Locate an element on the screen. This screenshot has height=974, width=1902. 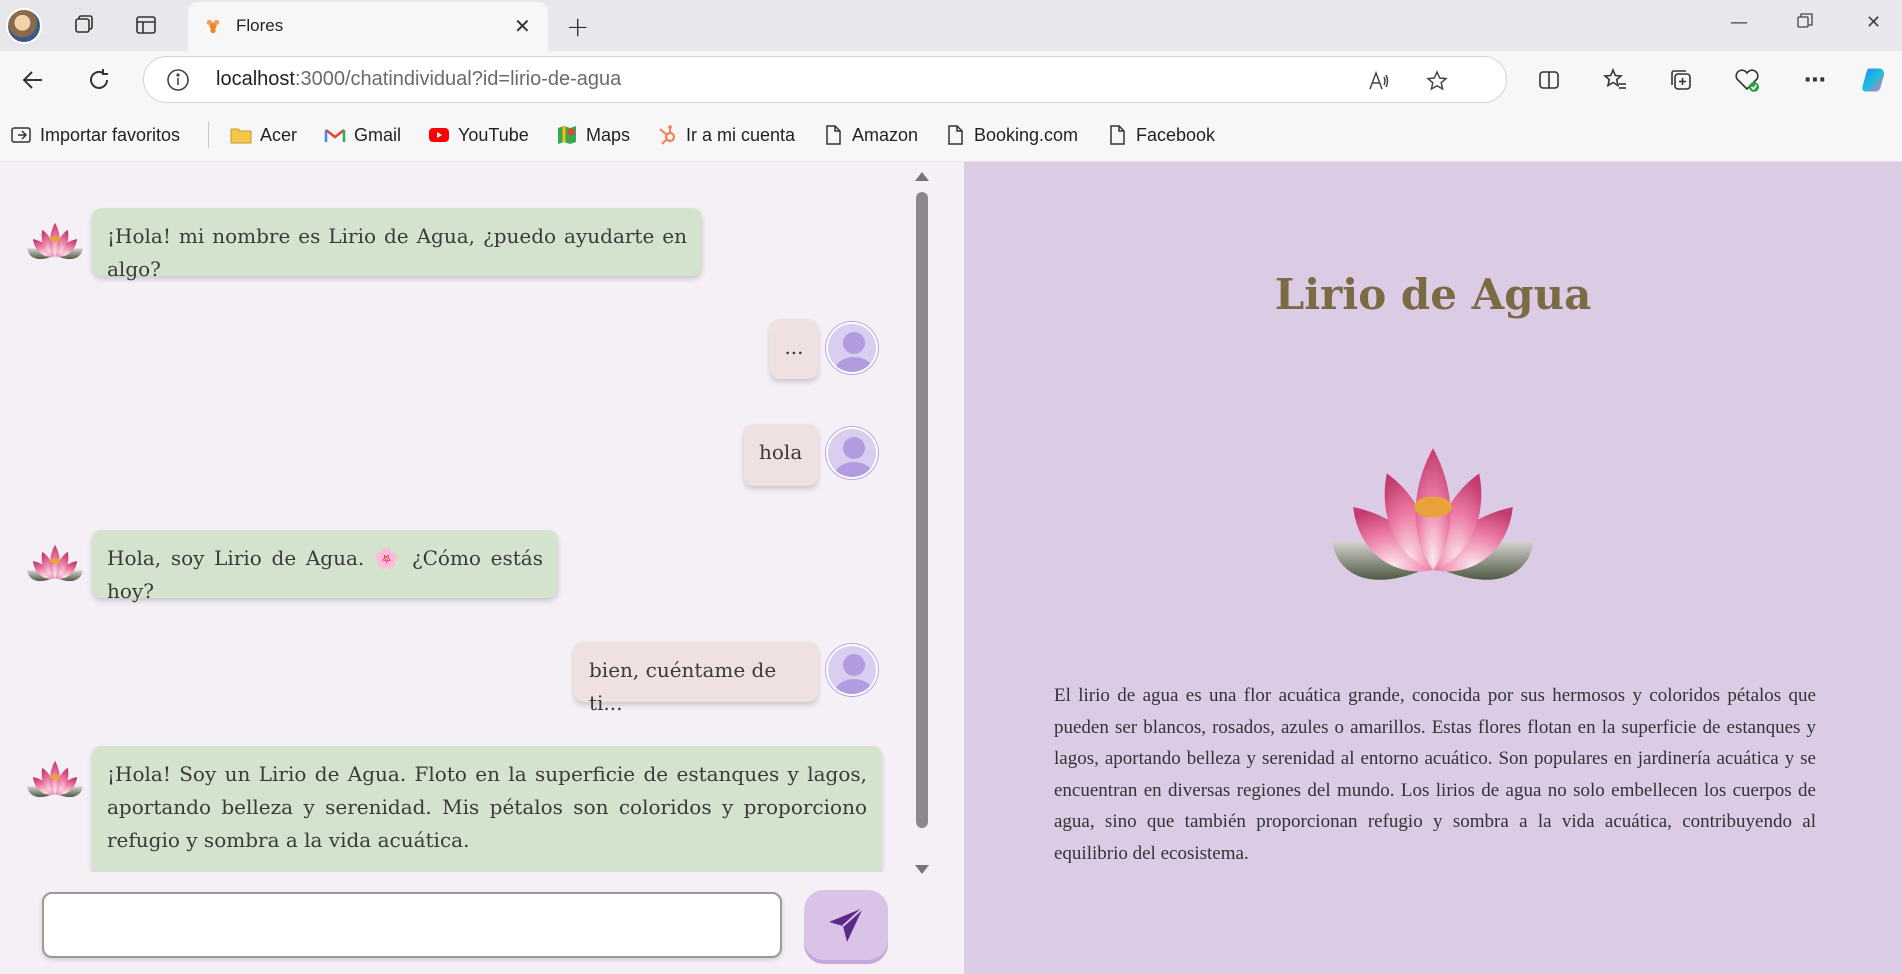
bookmark-label: Booking.com is located at coordinates (1026, 134).